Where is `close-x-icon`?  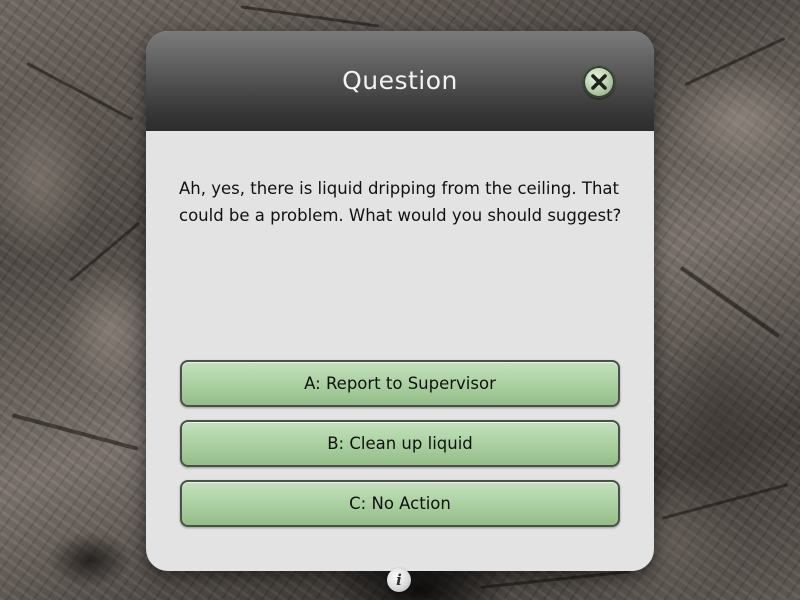
close-x-icon is located at coordinates (599, 82).